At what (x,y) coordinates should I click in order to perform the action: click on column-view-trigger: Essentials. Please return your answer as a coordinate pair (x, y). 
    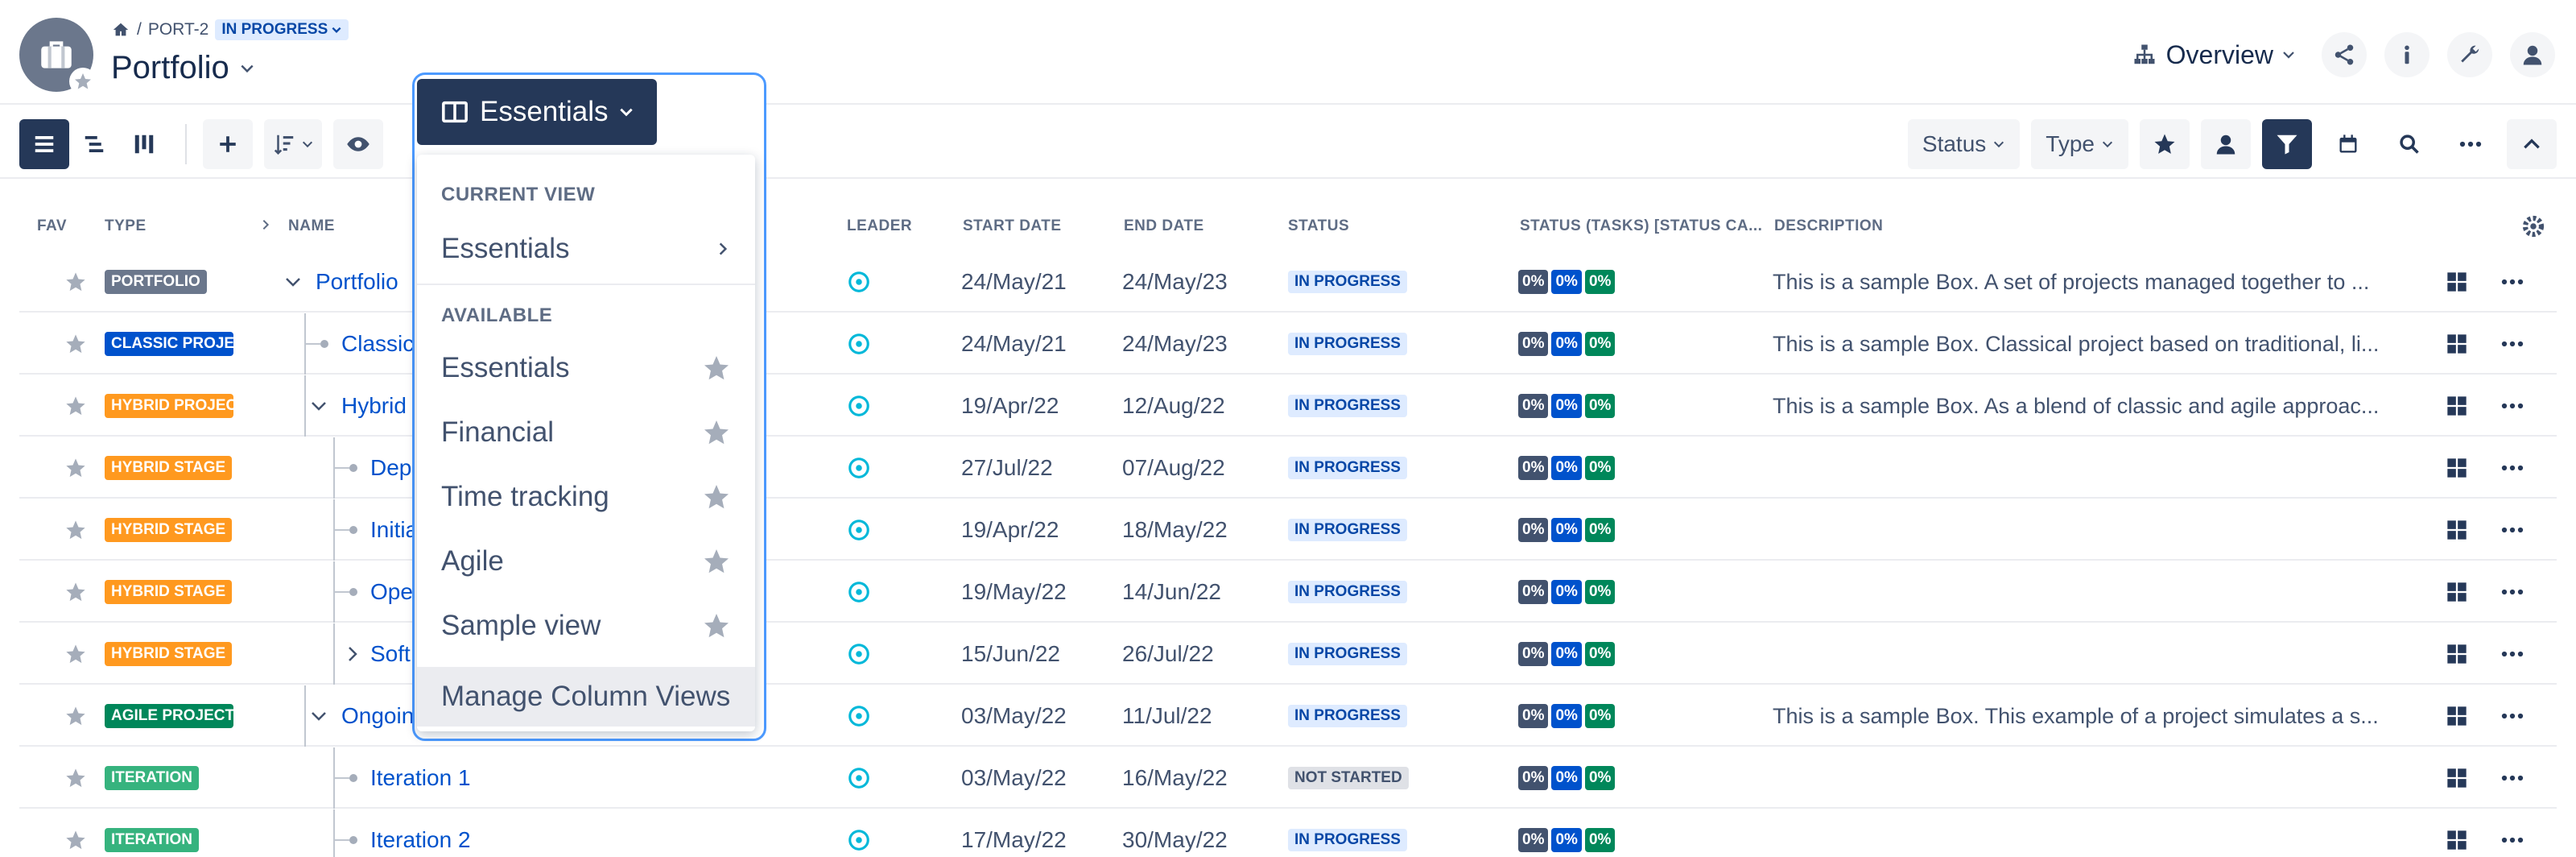
    Looking at the image, I should click on (537, 112).